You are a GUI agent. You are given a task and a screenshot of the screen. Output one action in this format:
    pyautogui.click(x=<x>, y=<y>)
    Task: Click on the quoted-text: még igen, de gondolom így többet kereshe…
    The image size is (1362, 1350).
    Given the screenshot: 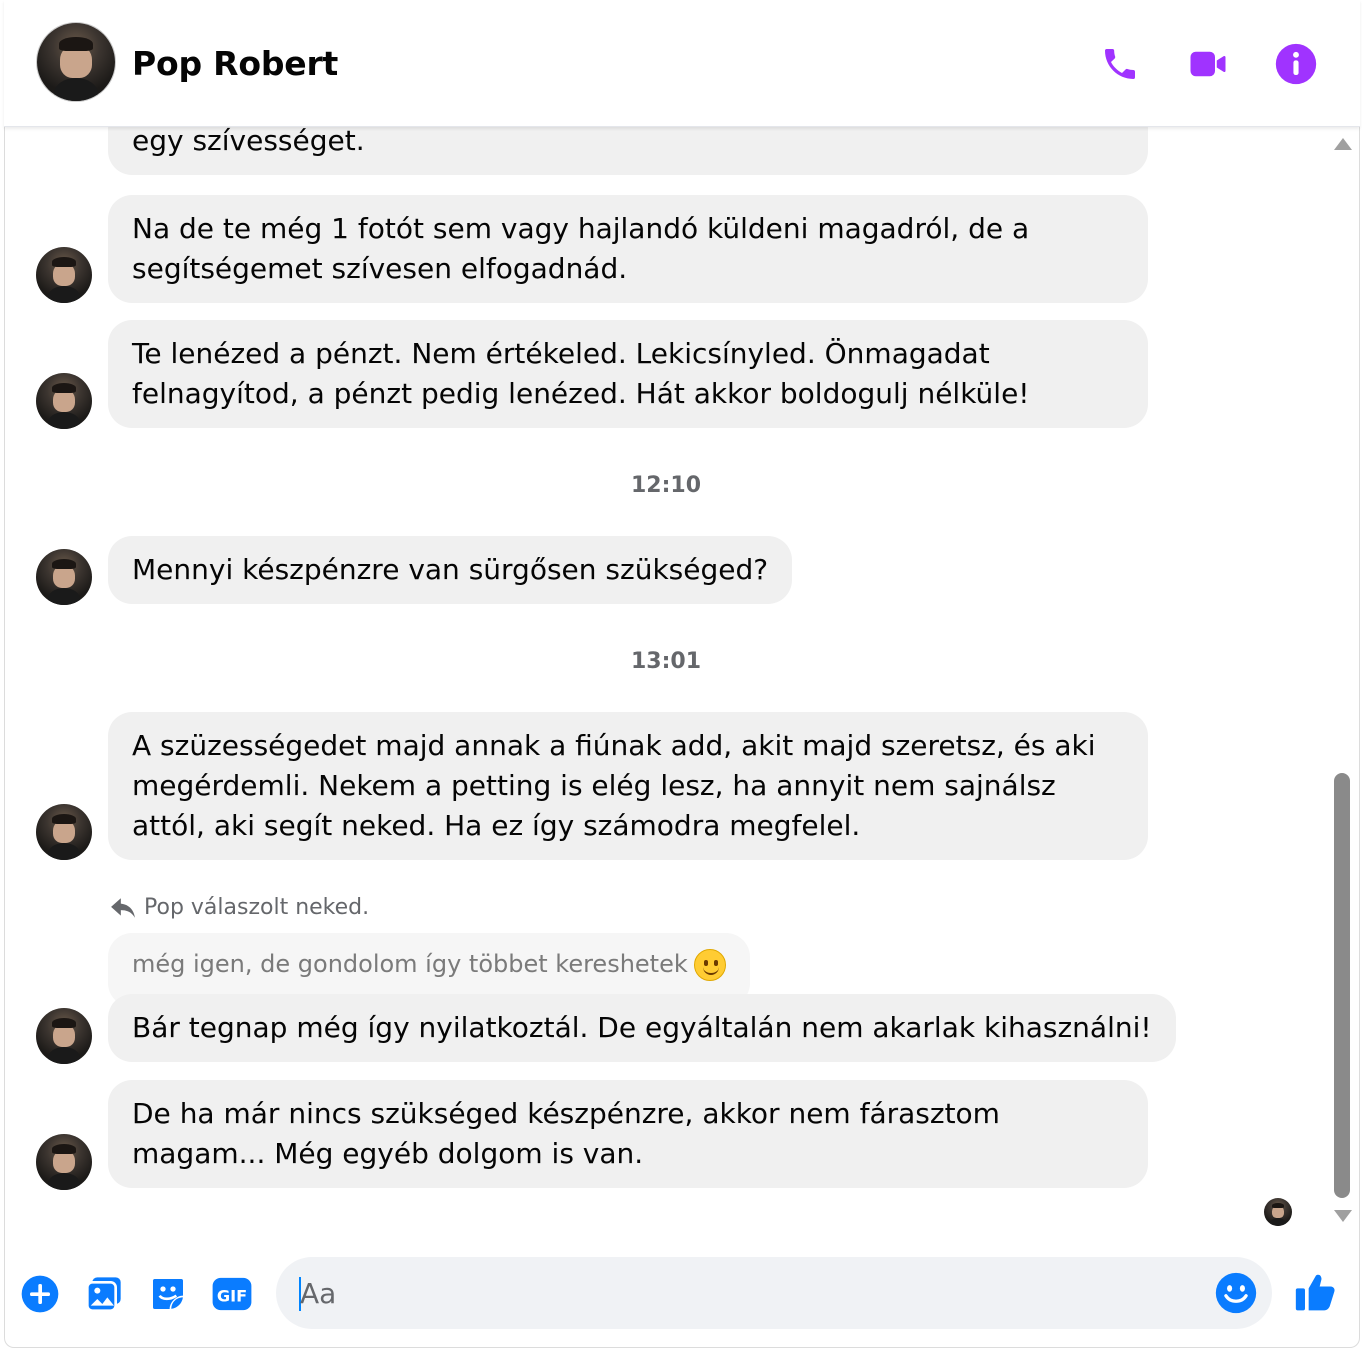 What is the action you would take?
    pyautogui.click(x=410, y=964)
    